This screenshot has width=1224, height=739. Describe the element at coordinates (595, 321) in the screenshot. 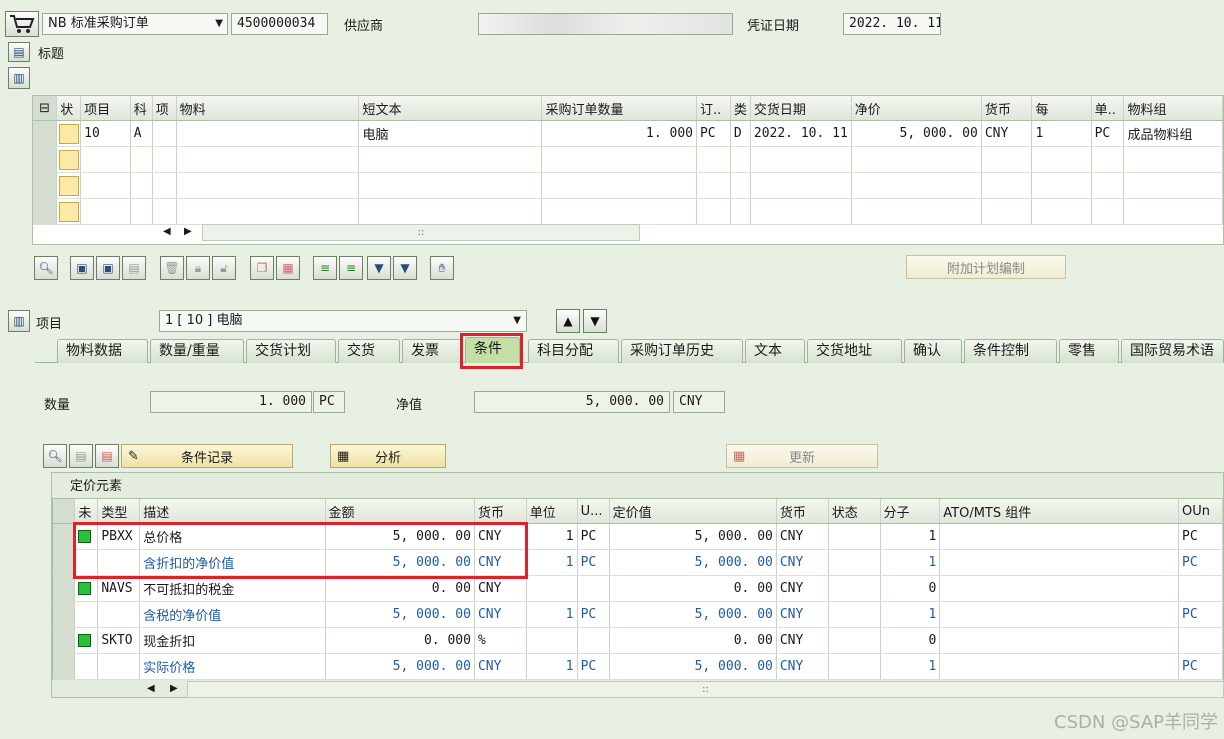

I see `next-item-icon: ▼` at that location.